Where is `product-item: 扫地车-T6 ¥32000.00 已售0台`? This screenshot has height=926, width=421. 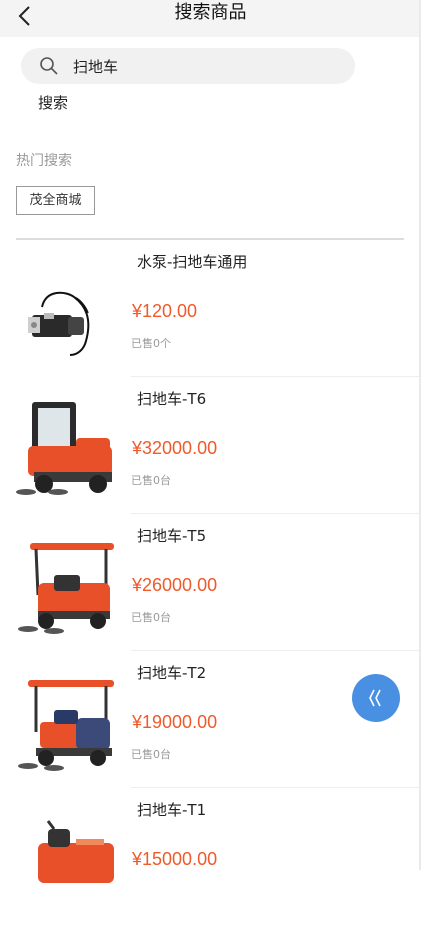
product-item: 扫地车-T6 ¥32000.00 已售0台 is located at coordinates (210, 446).